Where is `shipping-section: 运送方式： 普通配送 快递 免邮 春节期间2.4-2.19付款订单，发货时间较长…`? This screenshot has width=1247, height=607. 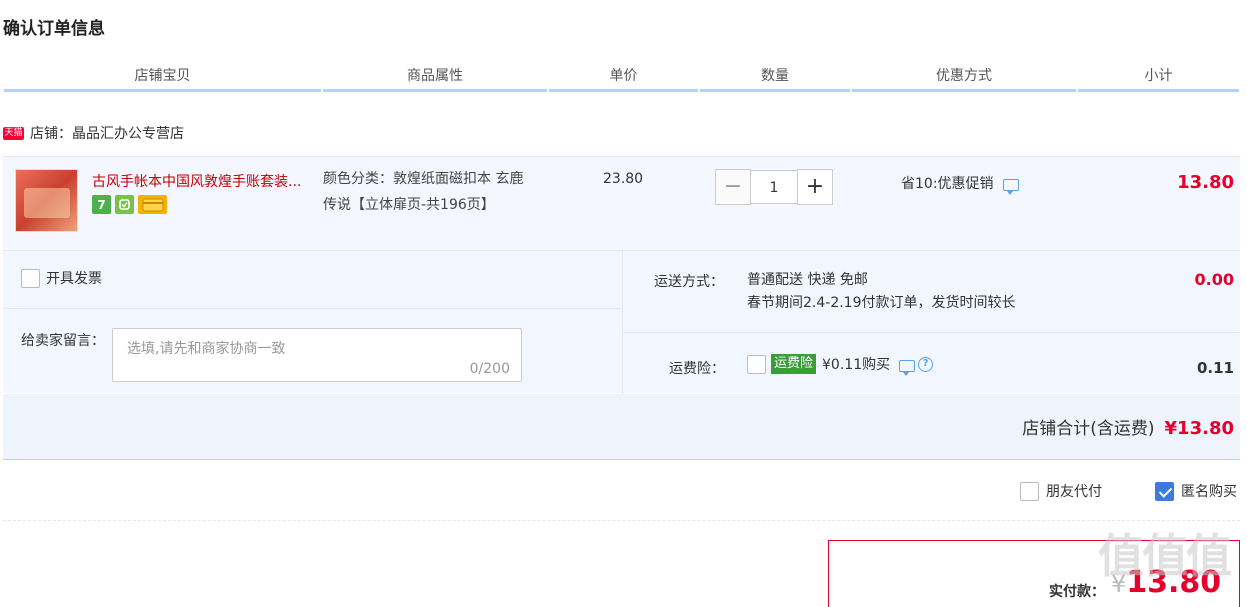 shipping-section: 运送方式： 普通配送 快递 免邮 春节期间2.4-2.19付款订单，发货时间较长… is located at coordinates (931, 292).